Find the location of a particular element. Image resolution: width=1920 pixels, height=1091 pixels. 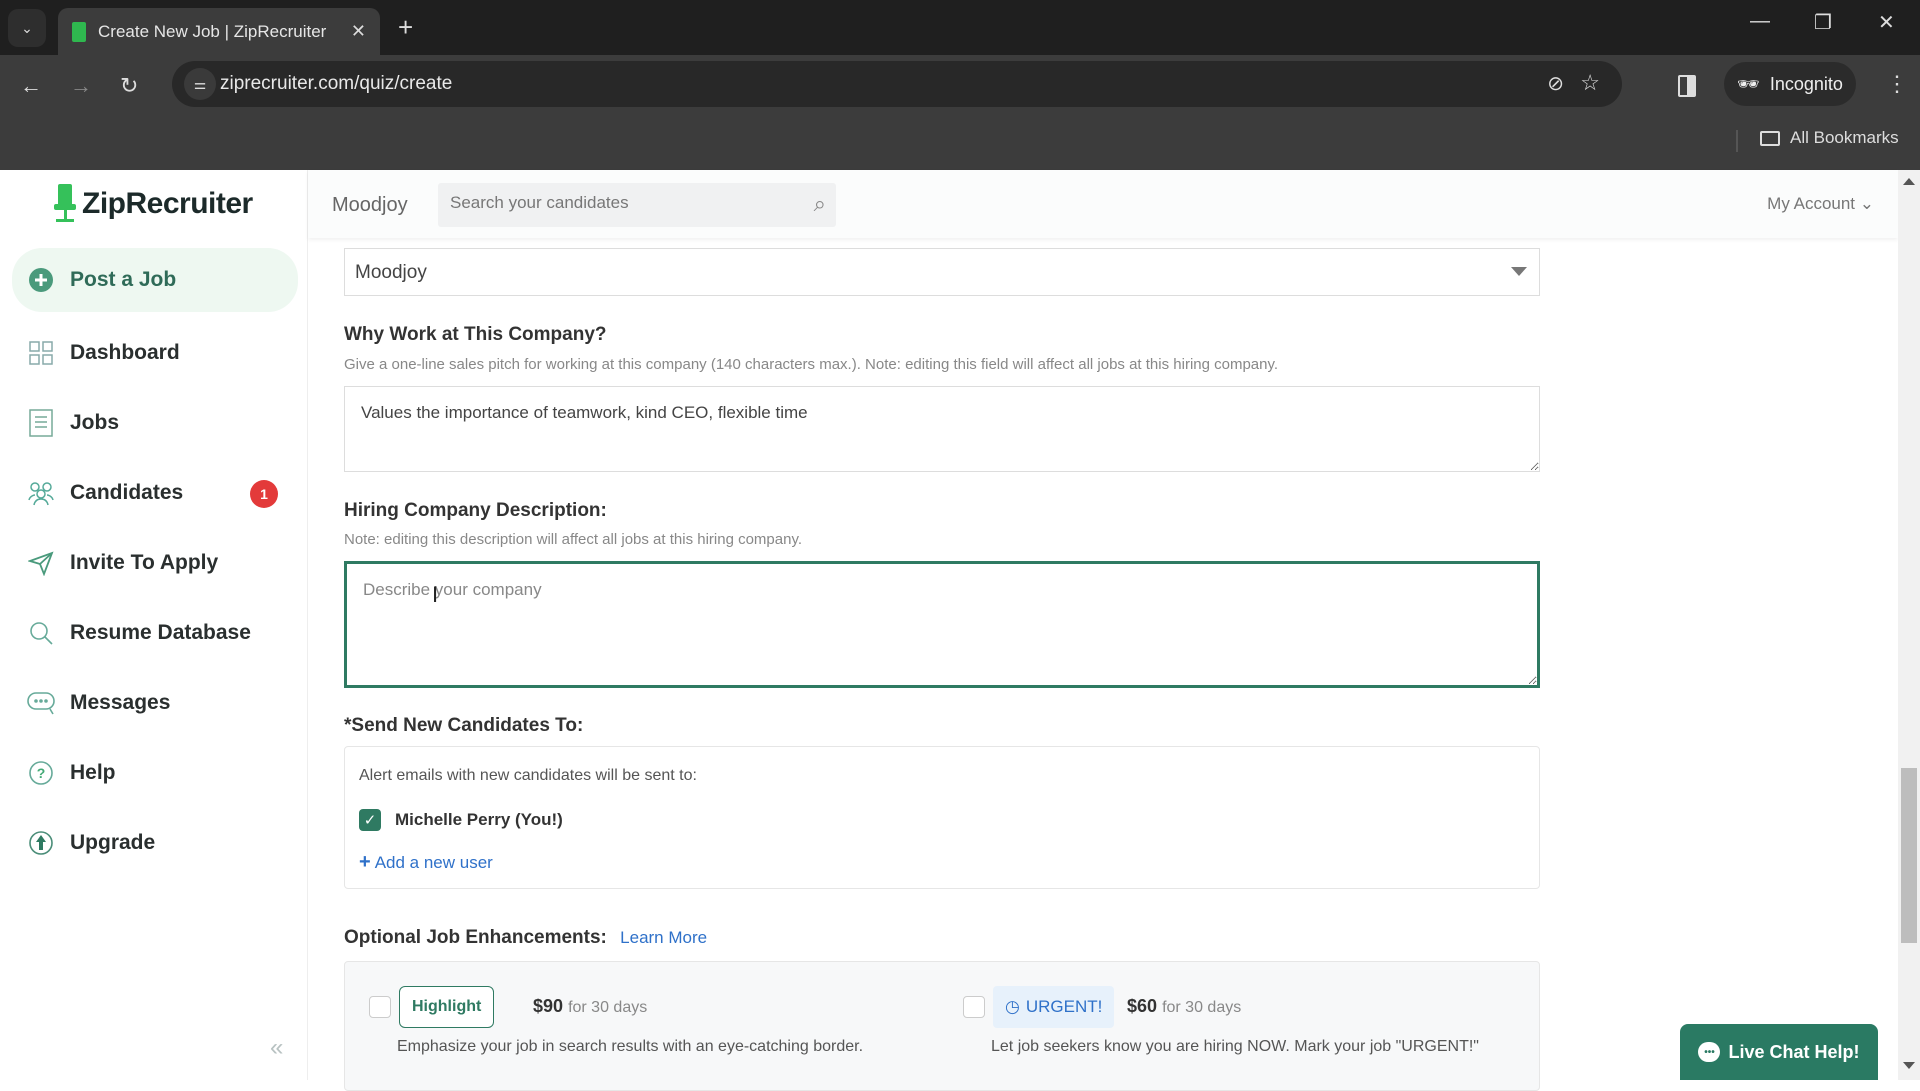

sidebar-item-candidates: Candidates 1 is located at coordinates (155, 493).